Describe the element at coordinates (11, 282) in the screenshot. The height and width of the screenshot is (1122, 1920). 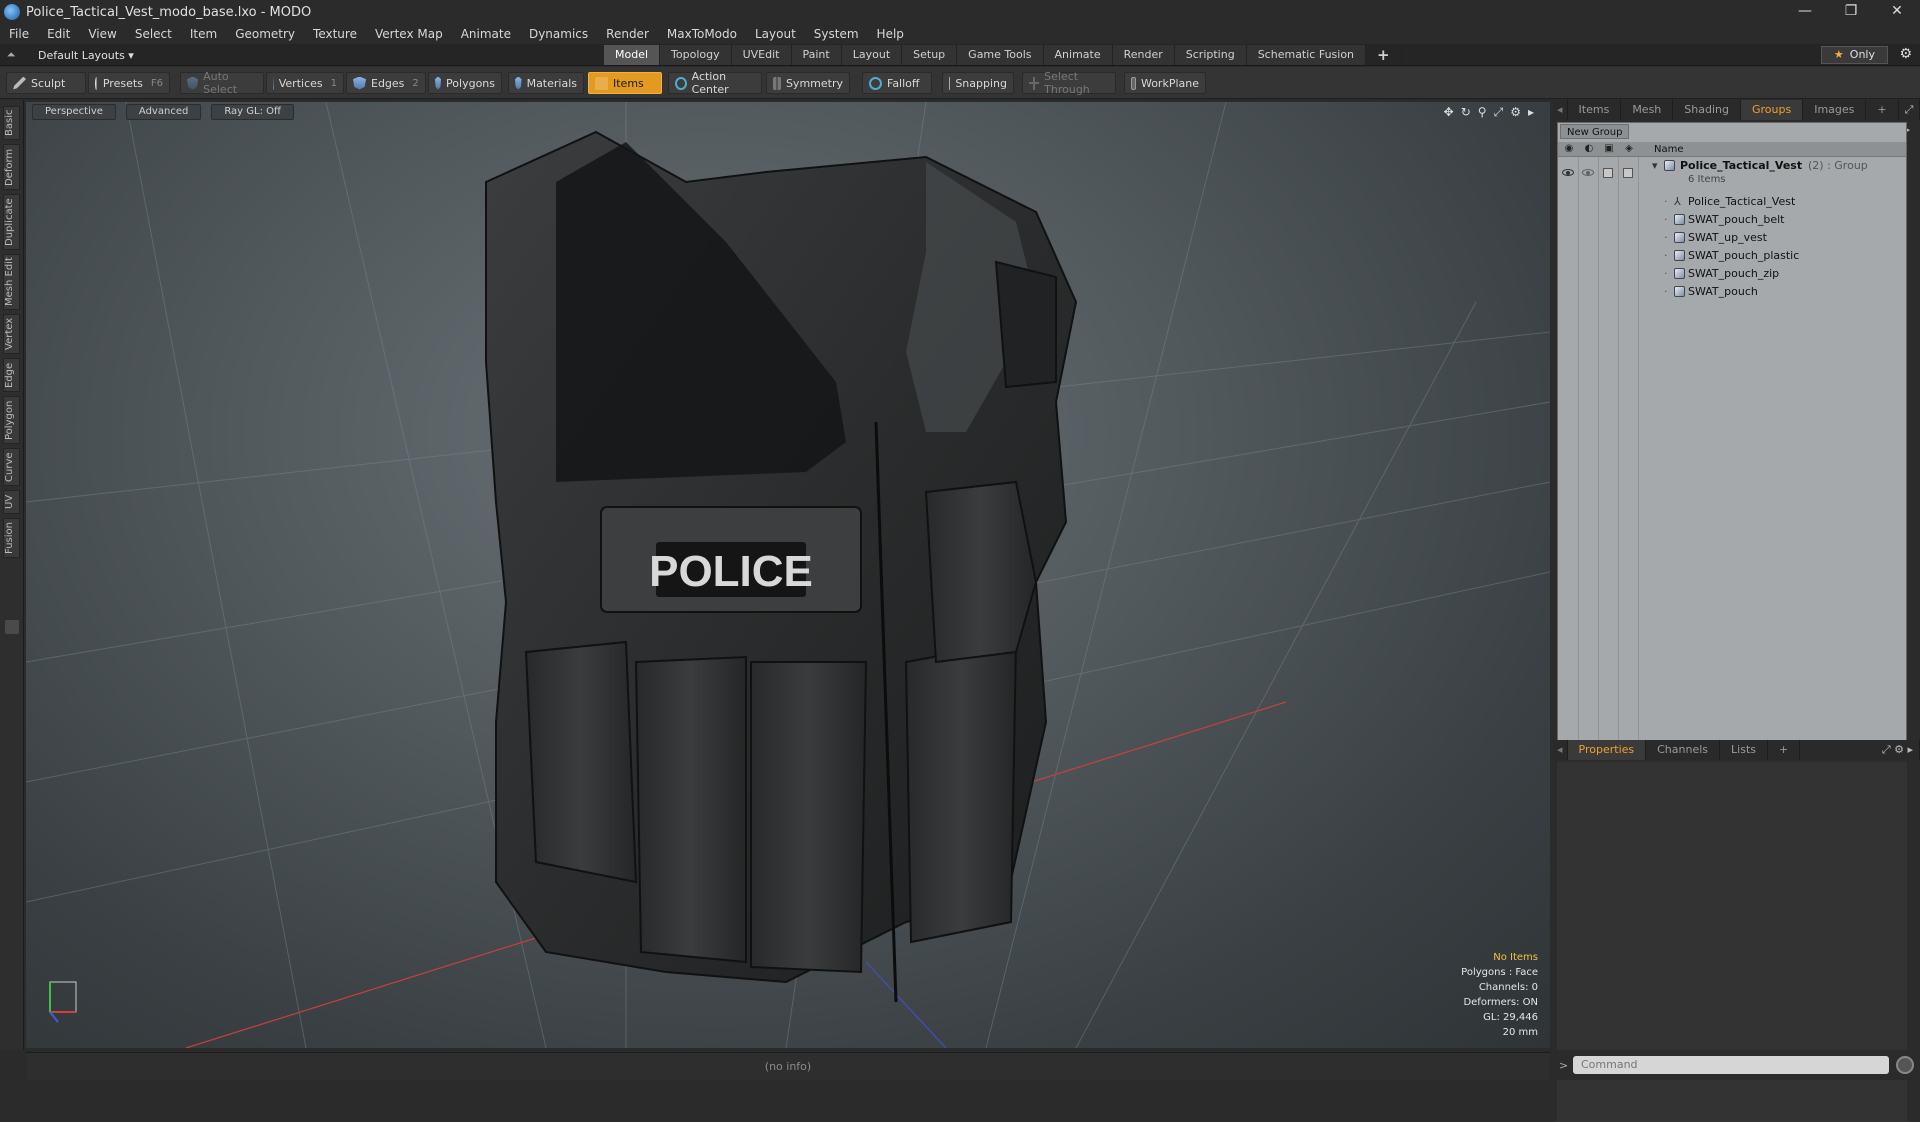
I see `tab-mesh-edit: Mesh Edit` at that location.